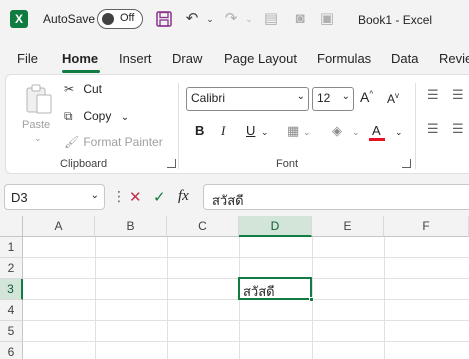  I want to click on cell-value: สวัสดี, so click(259, 291).